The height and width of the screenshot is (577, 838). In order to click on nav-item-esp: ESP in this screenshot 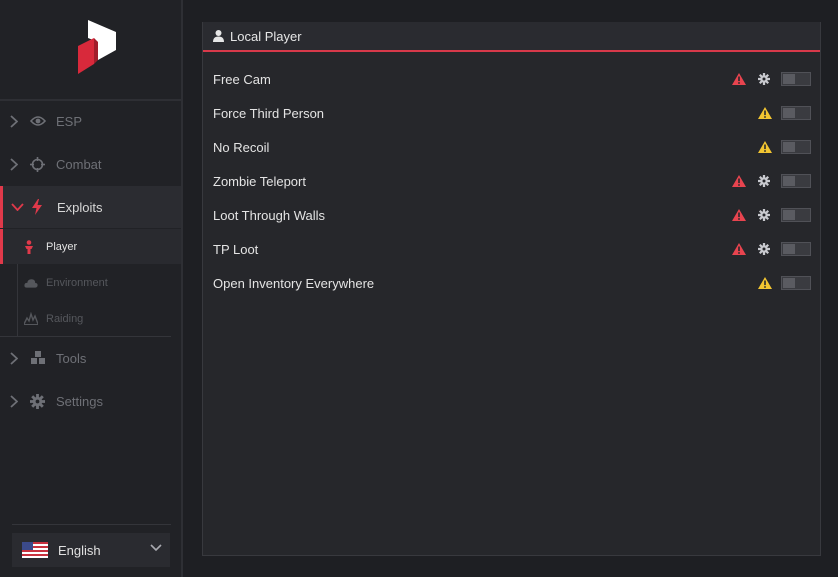, I will do `click(90, 121)`.